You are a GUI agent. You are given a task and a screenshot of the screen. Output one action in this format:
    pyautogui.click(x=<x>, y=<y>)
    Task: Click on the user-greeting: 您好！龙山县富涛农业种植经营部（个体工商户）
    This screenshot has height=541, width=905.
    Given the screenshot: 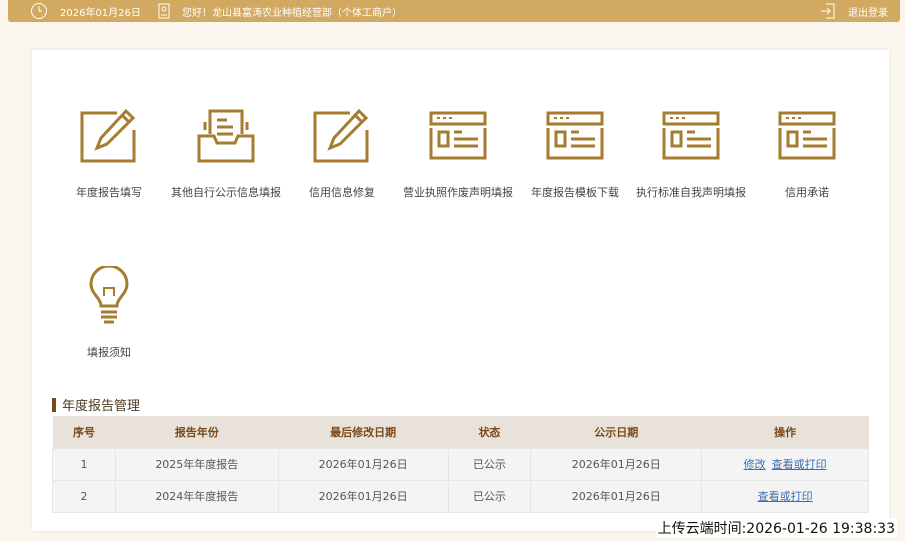 What is the action you would take?
    pyautogui.click(x=280, y=11)
    